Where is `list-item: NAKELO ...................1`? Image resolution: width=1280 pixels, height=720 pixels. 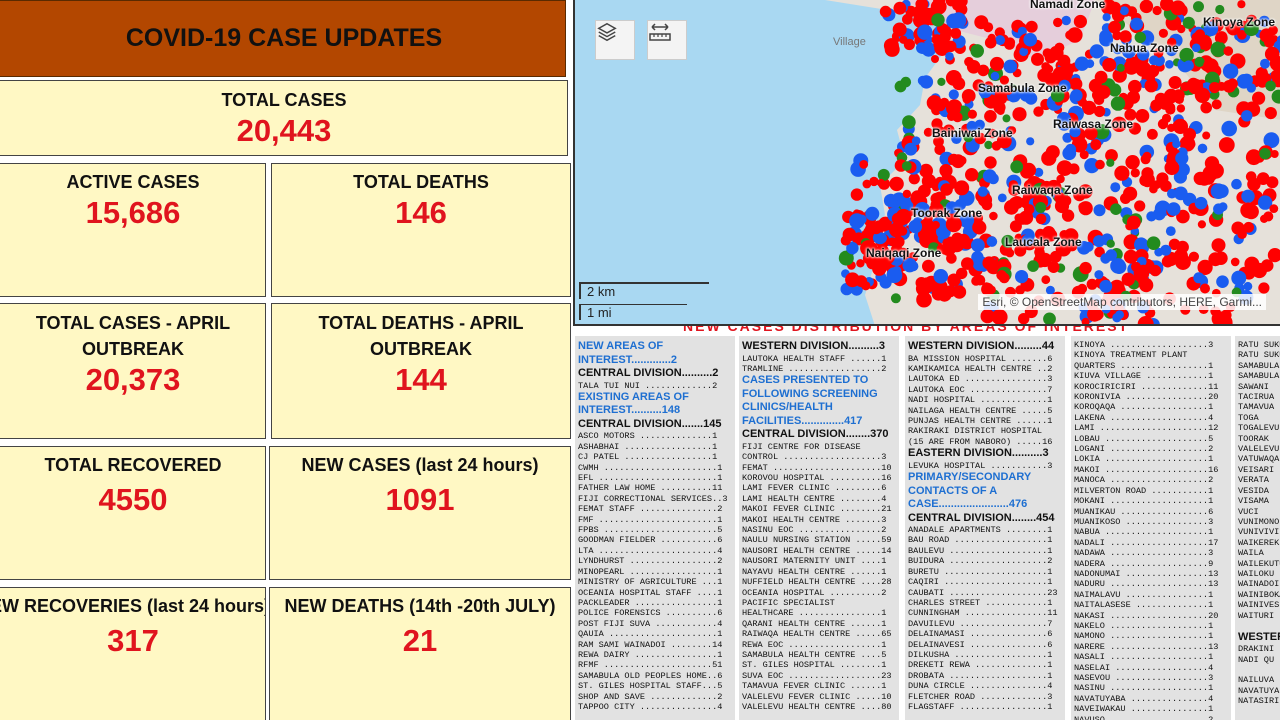 list-item: NAKELO ...................1 is located at coordinates (1144, 625).